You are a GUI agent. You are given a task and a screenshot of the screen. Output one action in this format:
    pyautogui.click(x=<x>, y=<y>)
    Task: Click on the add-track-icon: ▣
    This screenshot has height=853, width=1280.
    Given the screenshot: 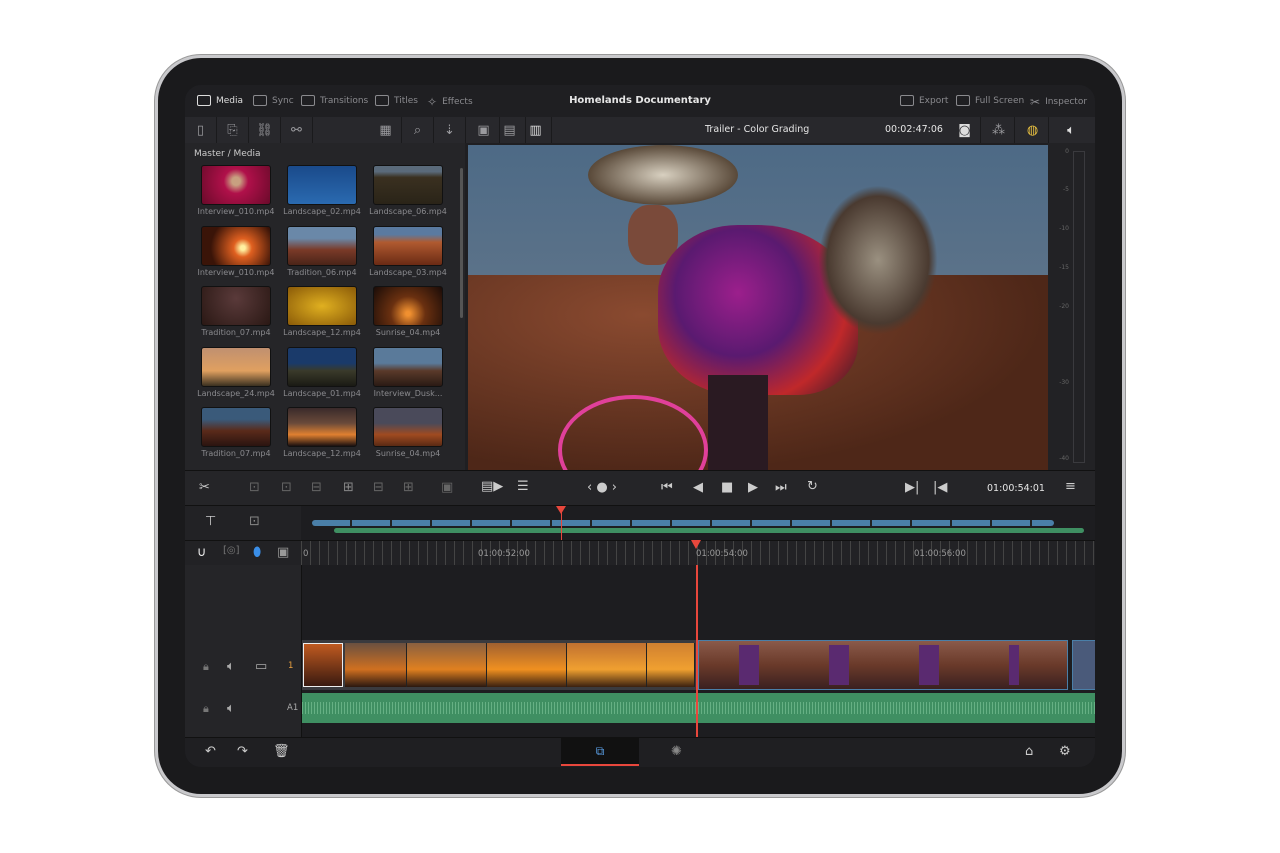 What is the action you would take?
    pyautogui.click(x=283, y=552)
    